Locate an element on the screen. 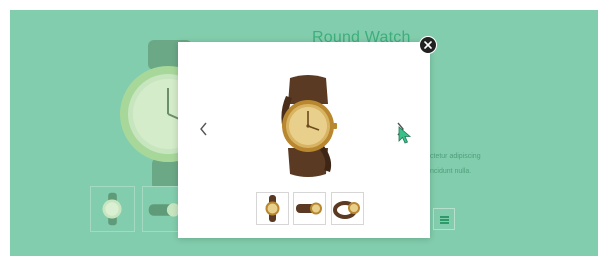 The image size is (608, 260). close-icon is located at coordinates (428, 45).